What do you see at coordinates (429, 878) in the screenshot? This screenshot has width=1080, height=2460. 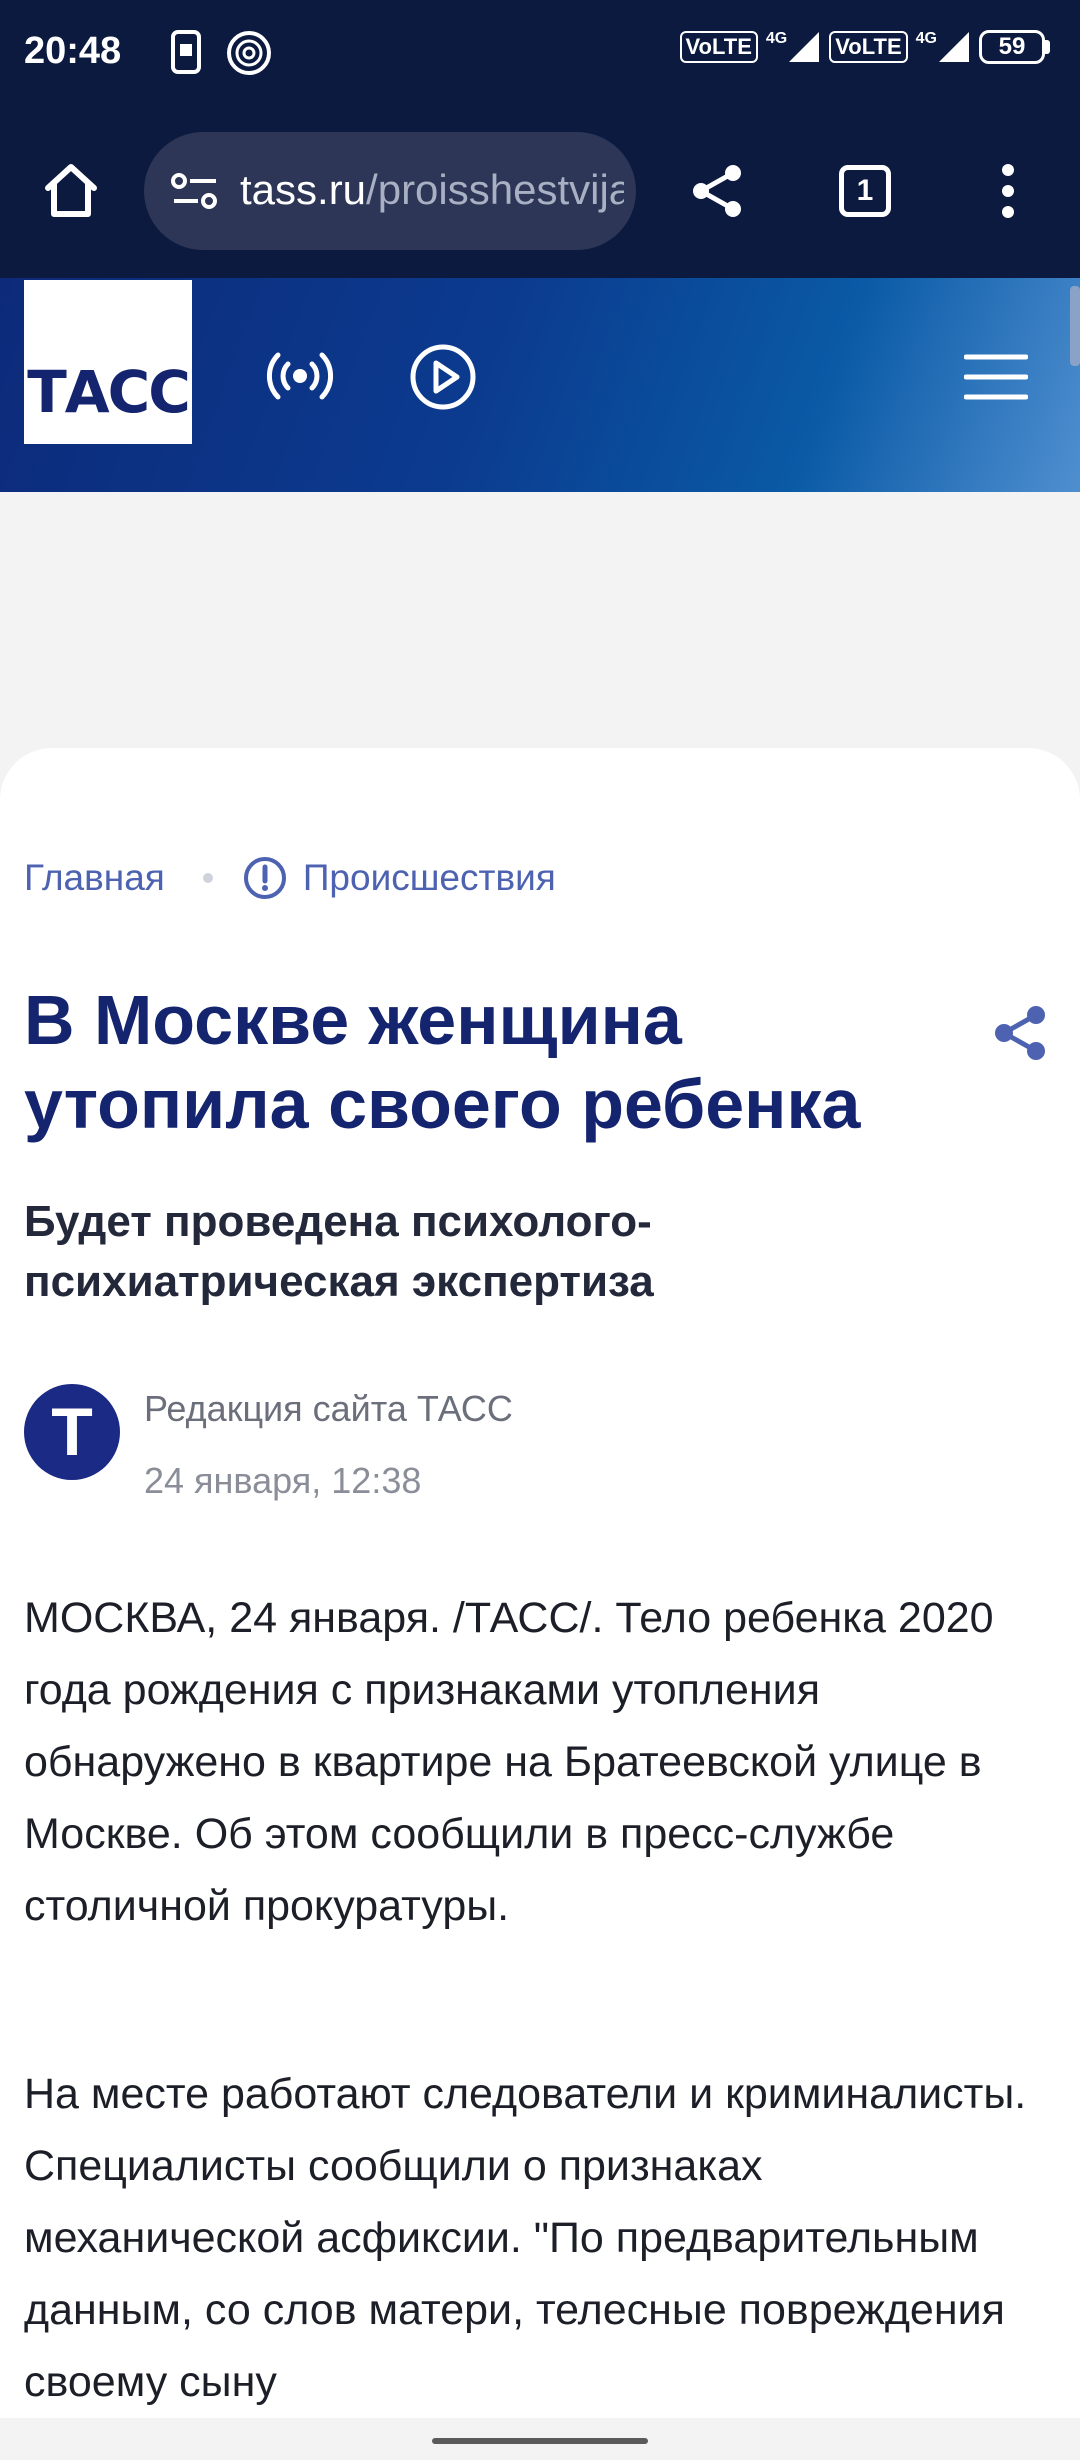 I see `breadcrumb-section: Происшествия` at bounding box center [429, 878].